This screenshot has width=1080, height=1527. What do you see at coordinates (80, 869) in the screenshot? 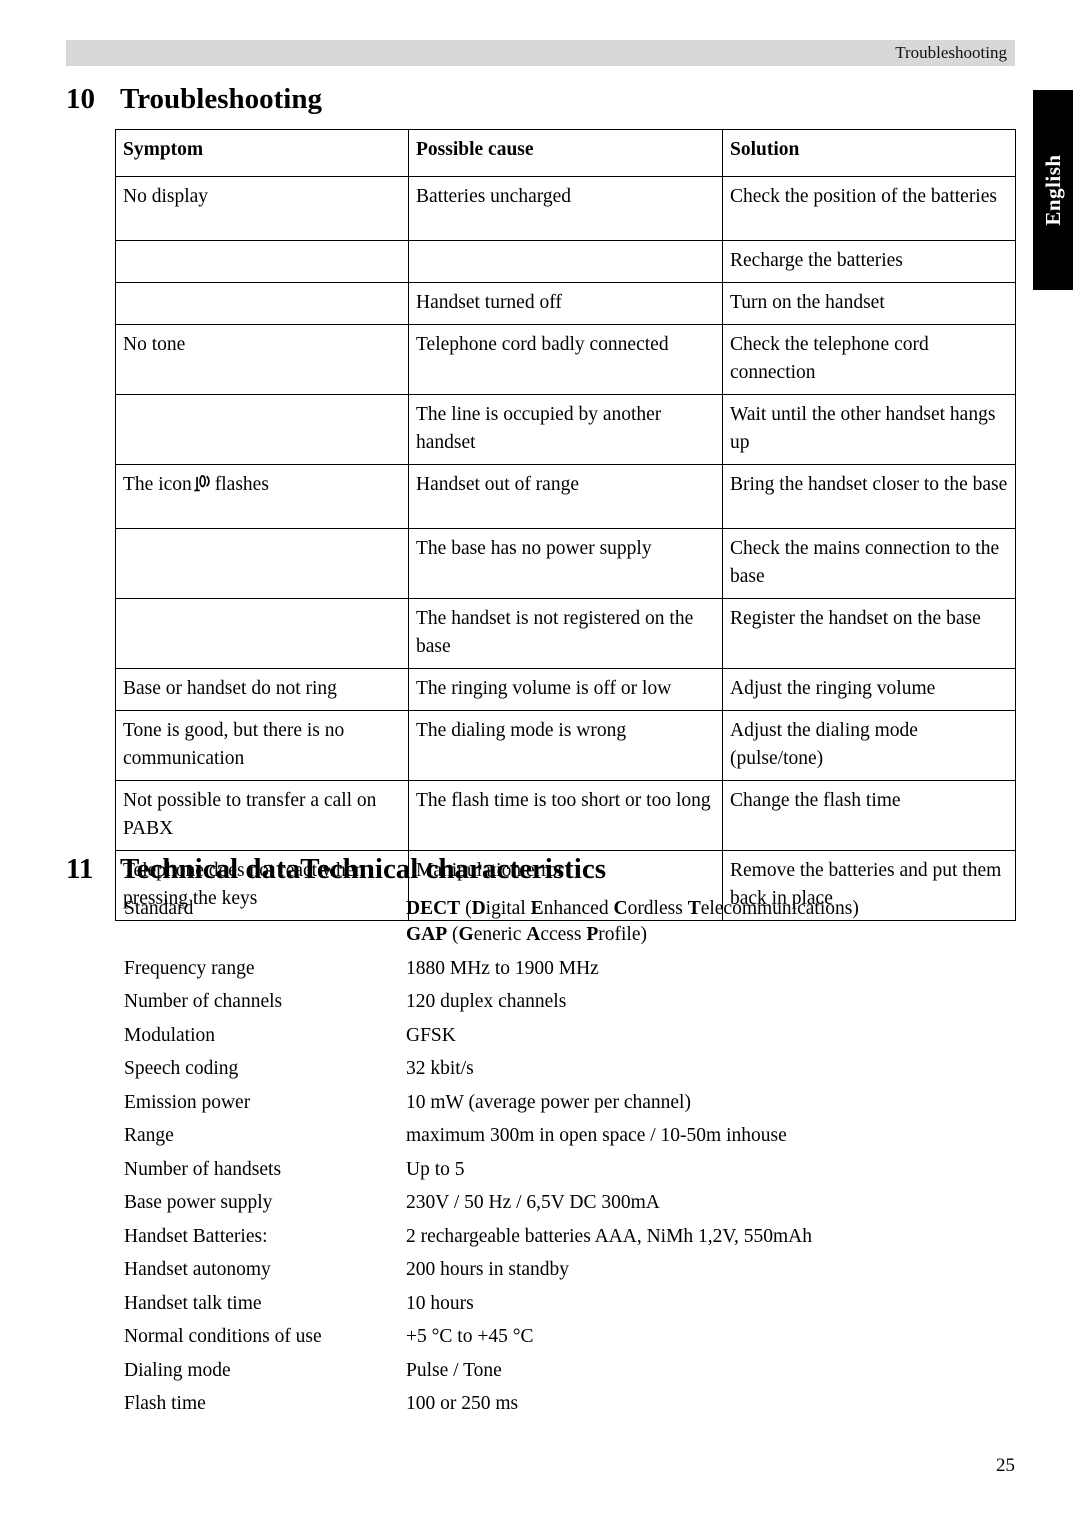
I see `section-number-technical: 11` at bounding box center [80, 869].